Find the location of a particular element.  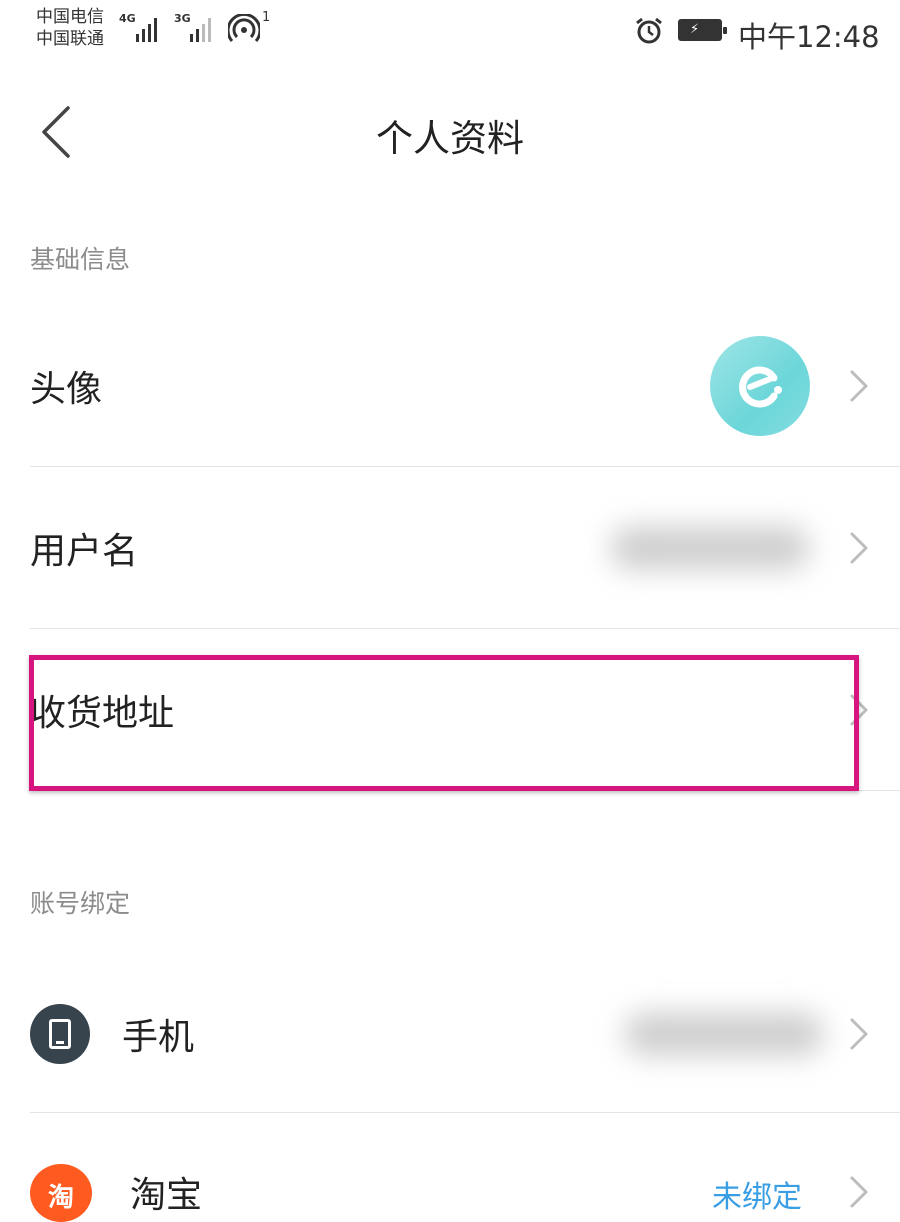

network-type-2: 3G is located at coordinates (182, 18).